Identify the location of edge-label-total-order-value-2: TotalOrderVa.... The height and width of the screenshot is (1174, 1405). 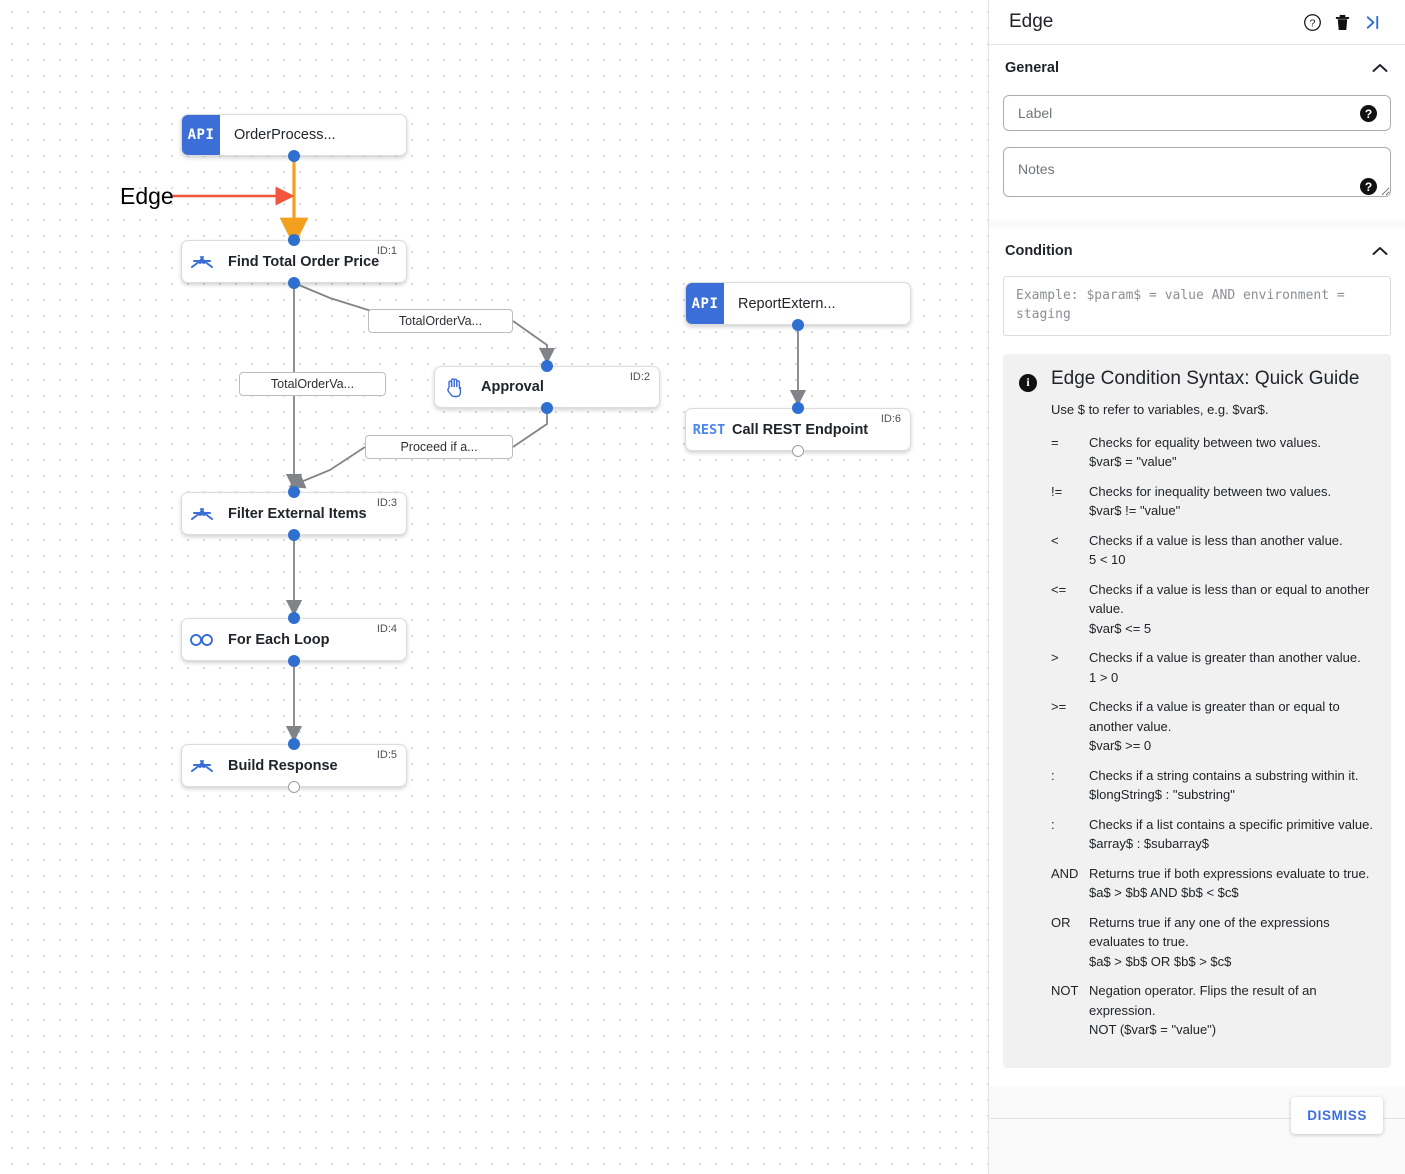
(312, 384).